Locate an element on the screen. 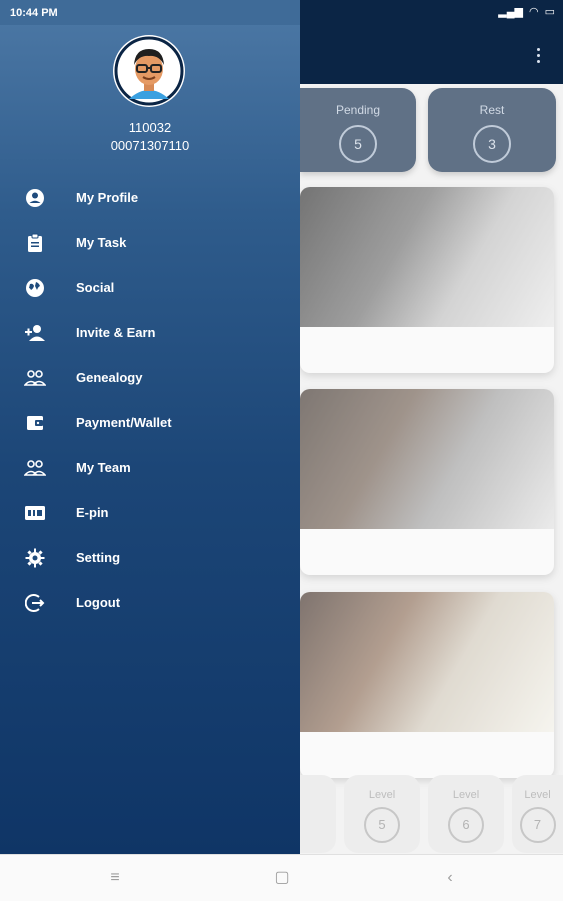 This screenshot has height=901, width=563. menu-item-payment-wallet: Payment/Wallet is located at coordinates (150, 422).